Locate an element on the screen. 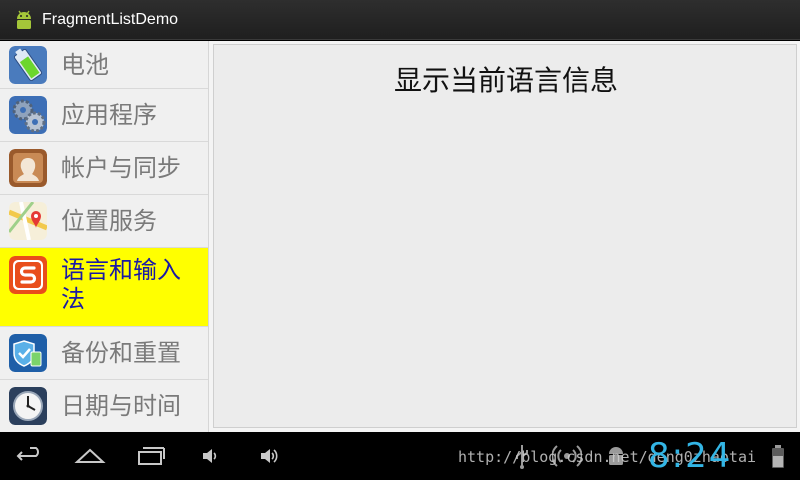  list-item-backup-reset: 备份和重置 is located at coordinates (104, 353).